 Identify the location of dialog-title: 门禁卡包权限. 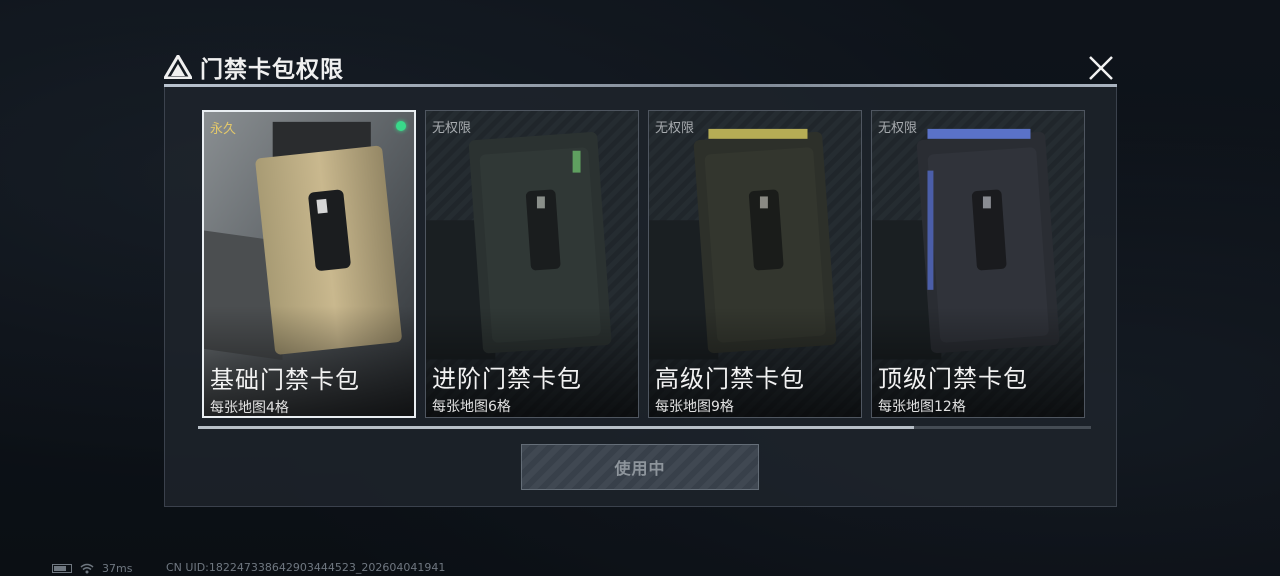
(272, 70).